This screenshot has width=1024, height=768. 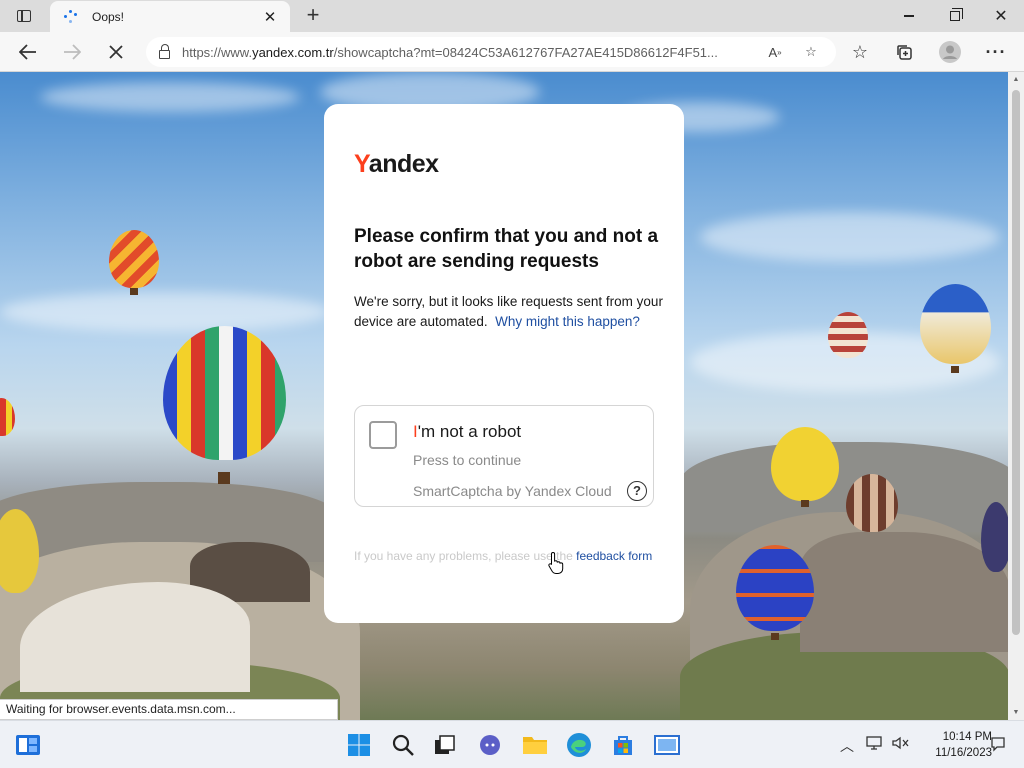 What do you see at coordinates (467, 460) in the screenshot?
I see `press-to-continue-text: Press to continue` at bounding box center [467, 460].